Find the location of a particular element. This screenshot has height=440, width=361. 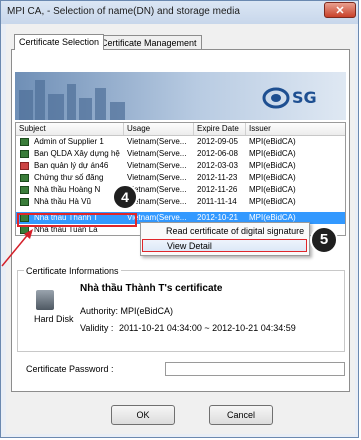

column-header-usage: Usage is located at coordinates (159, 129).